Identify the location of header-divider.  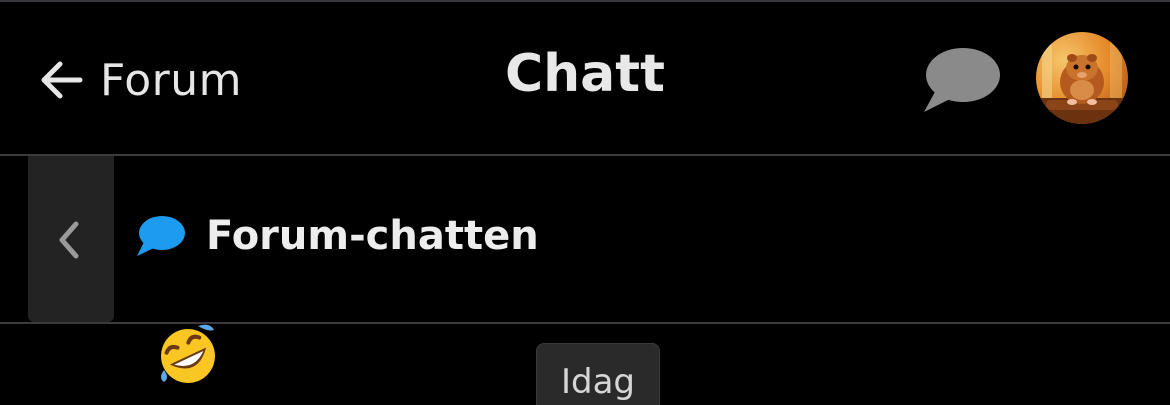
(585, 155).